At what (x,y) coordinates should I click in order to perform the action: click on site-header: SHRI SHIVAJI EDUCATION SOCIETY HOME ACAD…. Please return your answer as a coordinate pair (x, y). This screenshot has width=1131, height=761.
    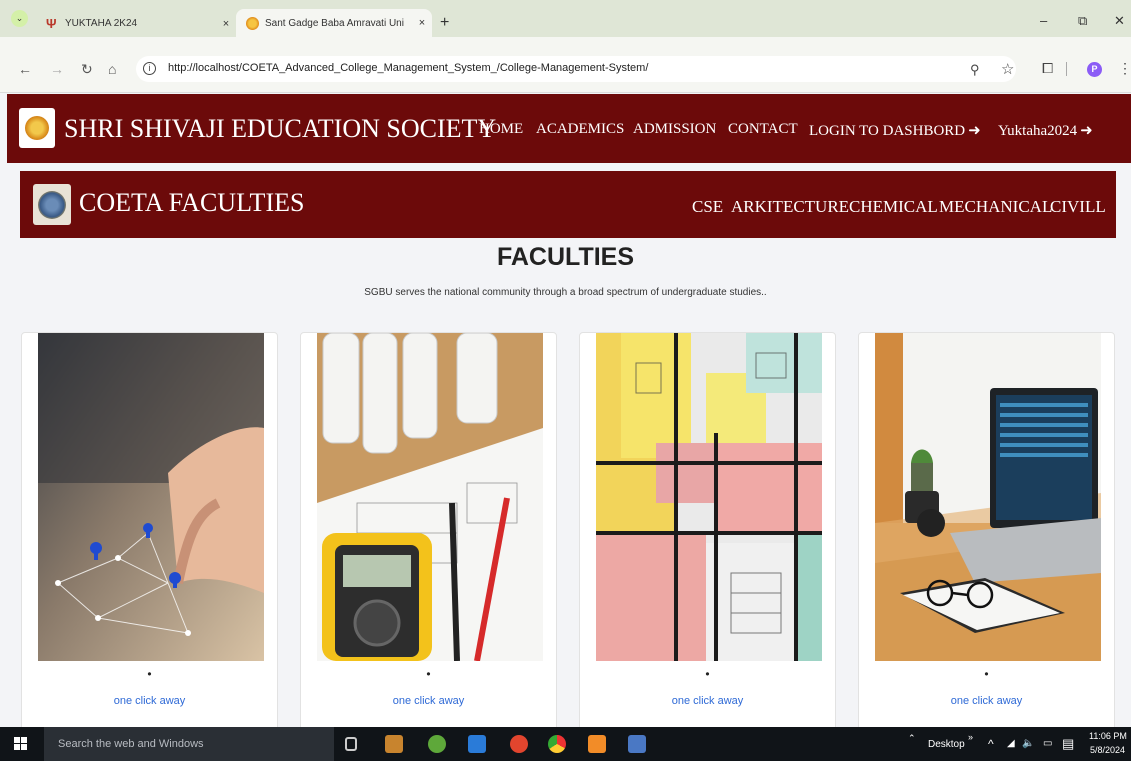
    Looking at the image, I should click on (569, 128).